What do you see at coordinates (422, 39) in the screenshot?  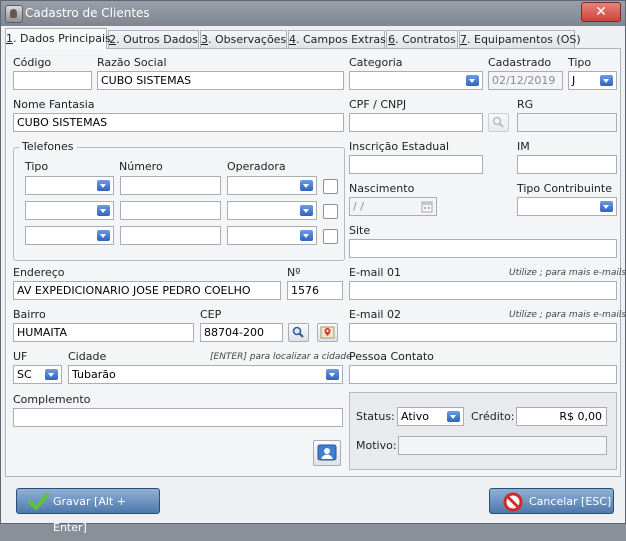 I see `tab-contratos: 6. Contratos` at bounding box center [422, 39].